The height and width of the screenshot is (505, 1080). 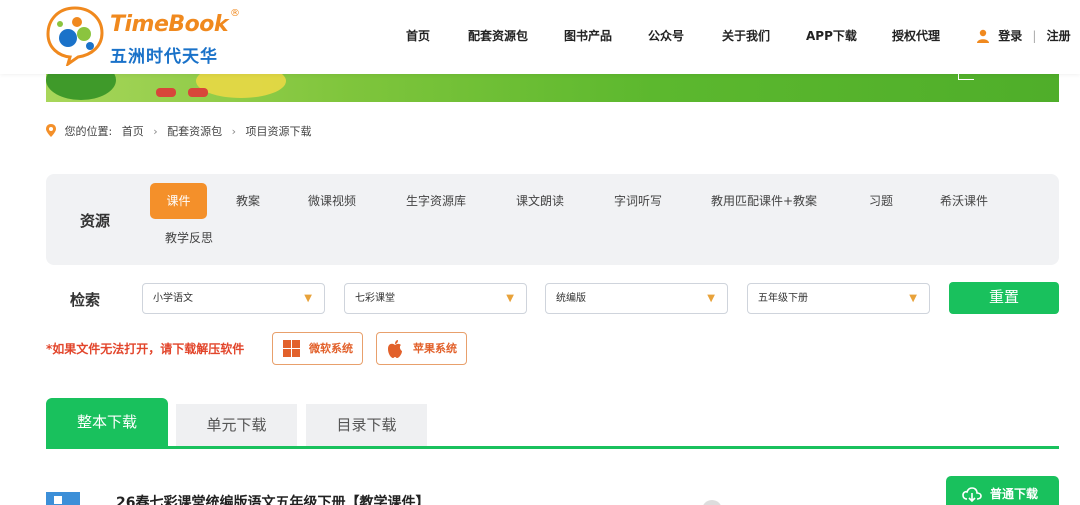 What do you see at coordinates (435, 298) in the screenshot?
I see `series-select: 七彩课堂 ▼` at bounding box center [435, 298].